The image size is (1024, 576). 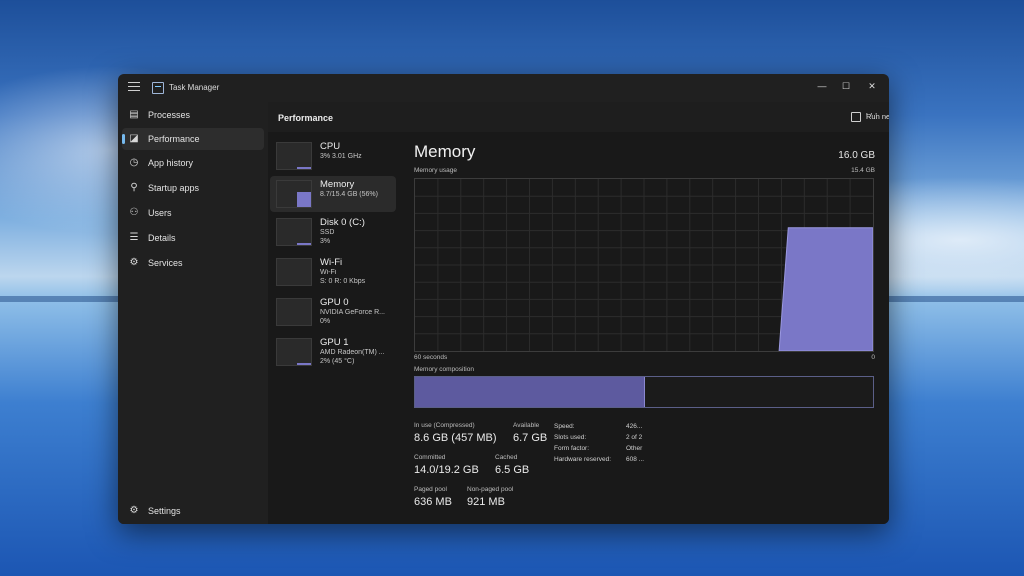 I want to click on performance-icon: ◪, so click(x=134, y=138).